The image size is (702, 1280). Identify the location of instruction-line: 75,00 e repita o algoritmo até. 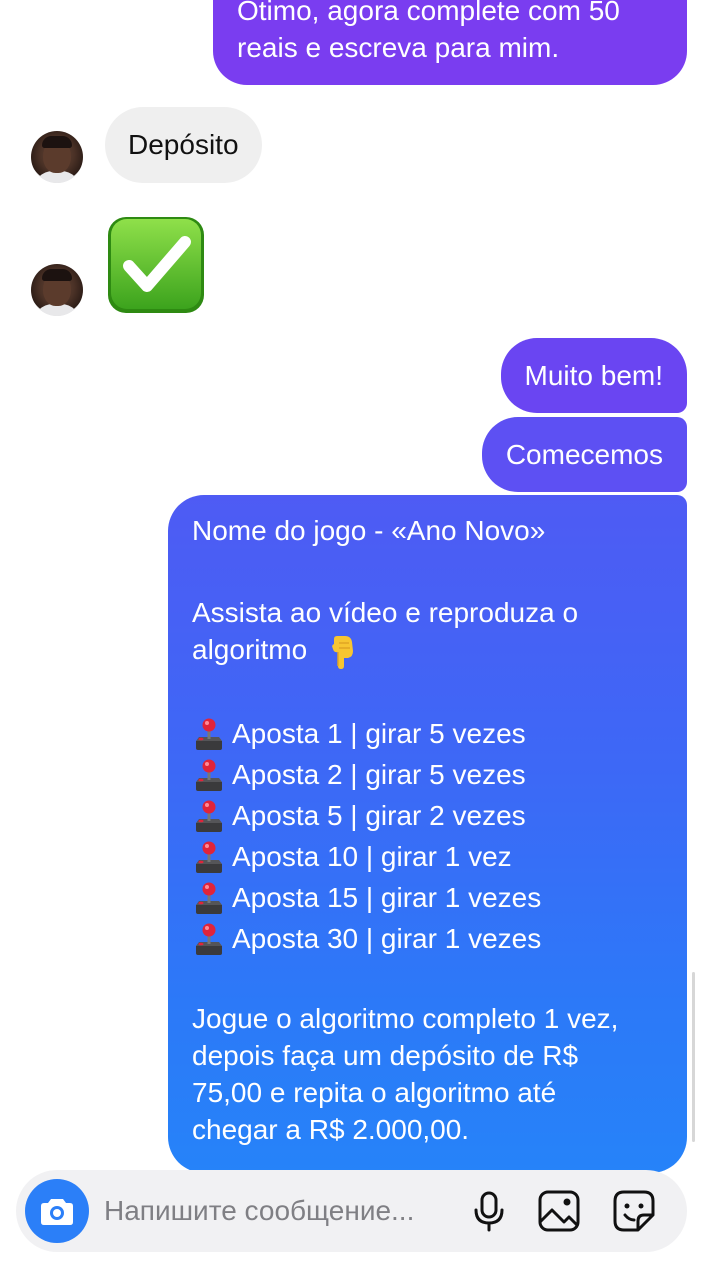
(374, 1092).